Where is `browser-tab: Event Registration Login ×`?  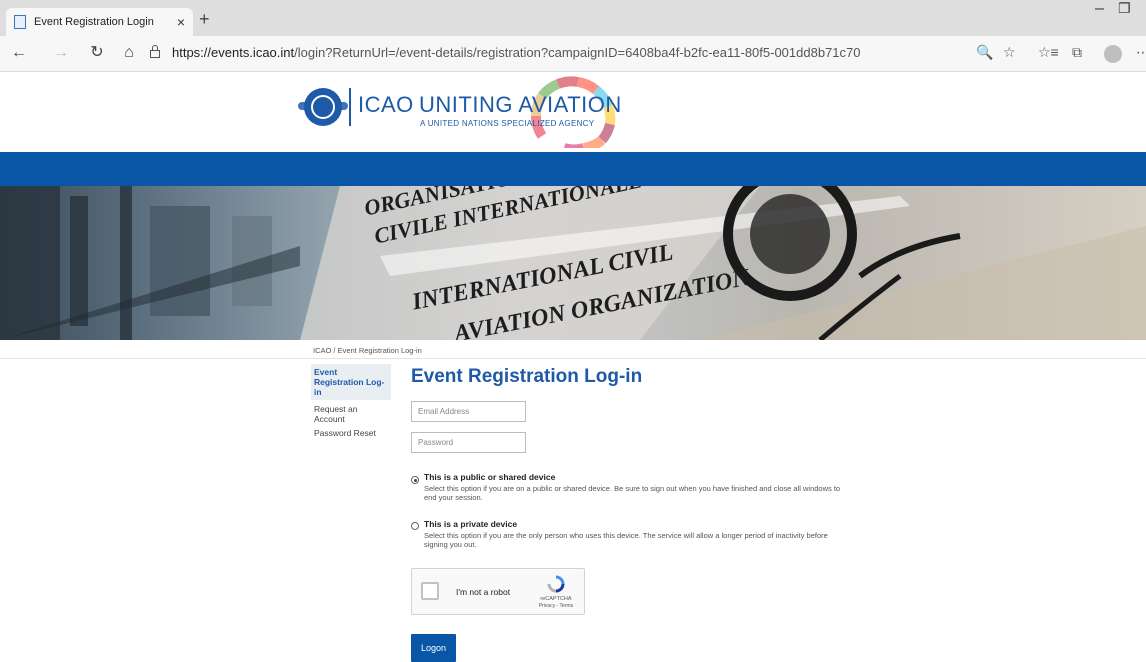 browser-tab: Event Registration Login × is located at coordinates (99, 22).